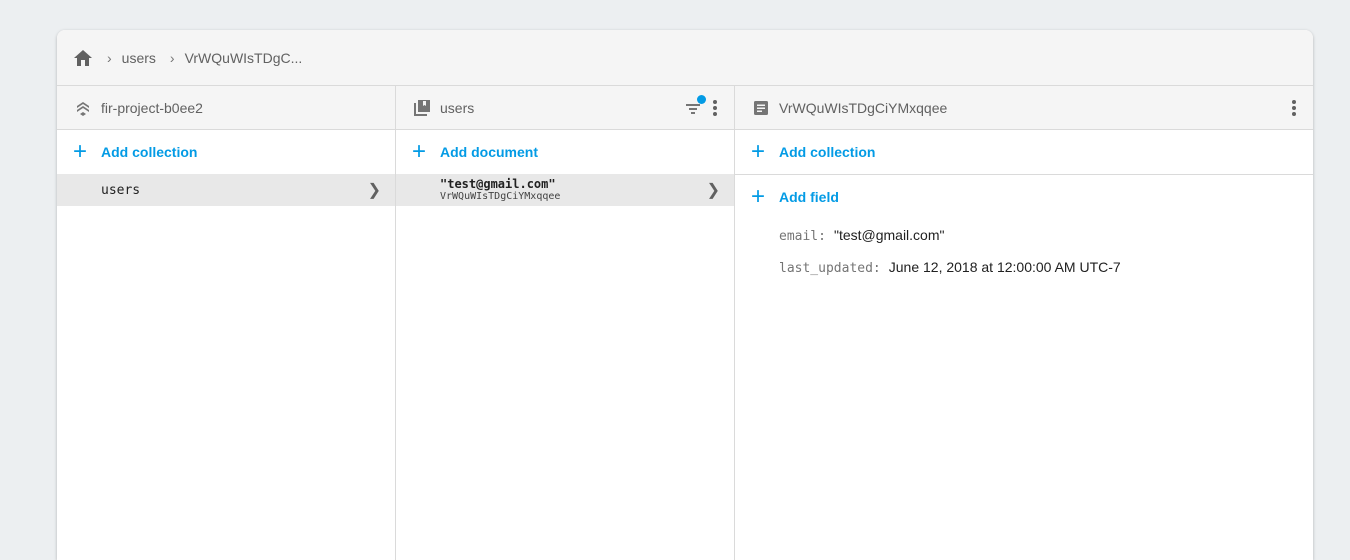  Describe the element at coordinates (457, 107) in the screenshot. I see `collection-title: users` at that location.